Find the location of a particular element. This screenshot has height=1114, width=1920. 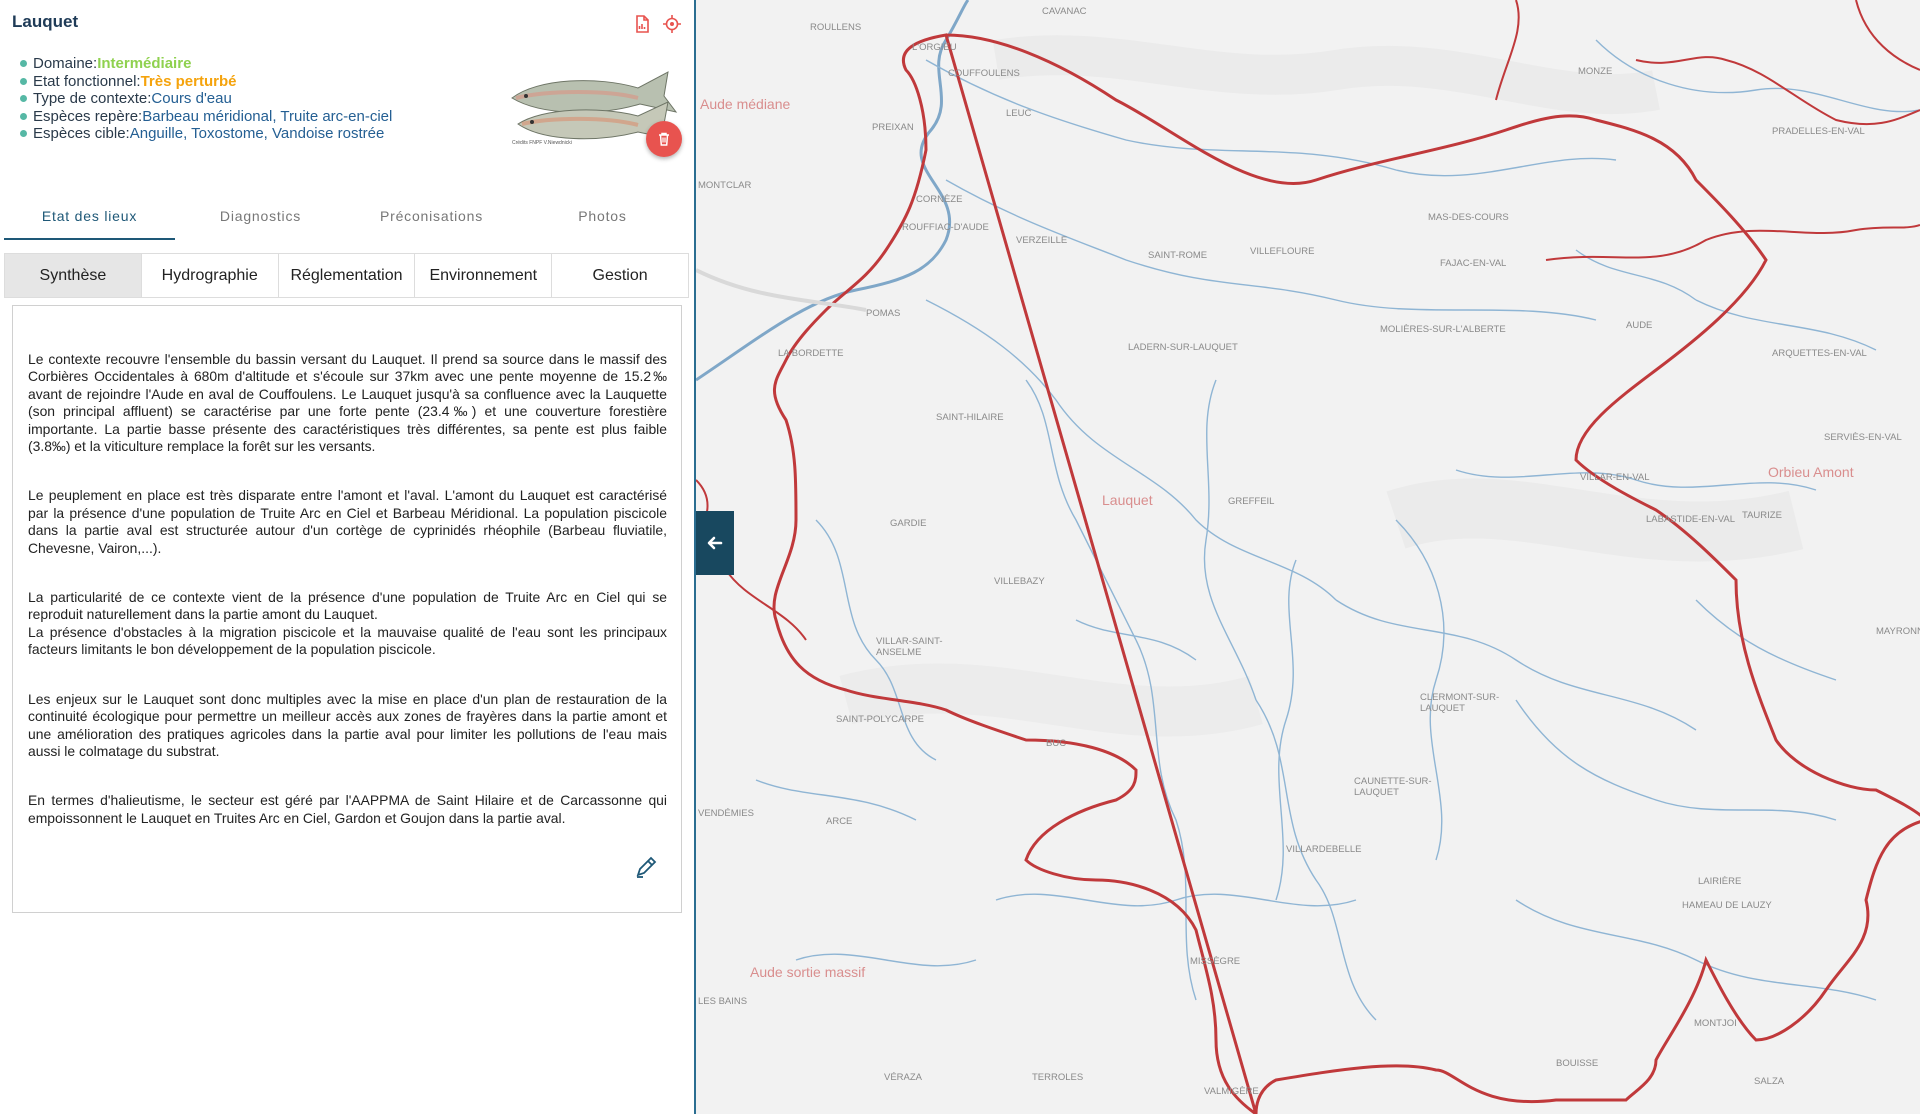

info-type: Type de contexte: Cours d'eau is located at coordinates (206, 99).